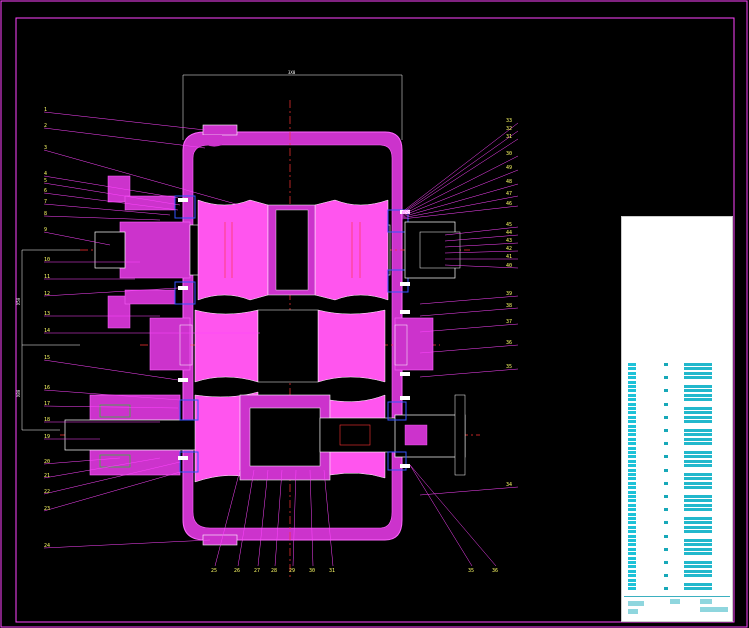 This screenshot has width=749, height=628. What do you see at coordinates (292, 72) in the screenshot?
I see `dimension-width-label: 3X0` at bounding box center [292, 72].